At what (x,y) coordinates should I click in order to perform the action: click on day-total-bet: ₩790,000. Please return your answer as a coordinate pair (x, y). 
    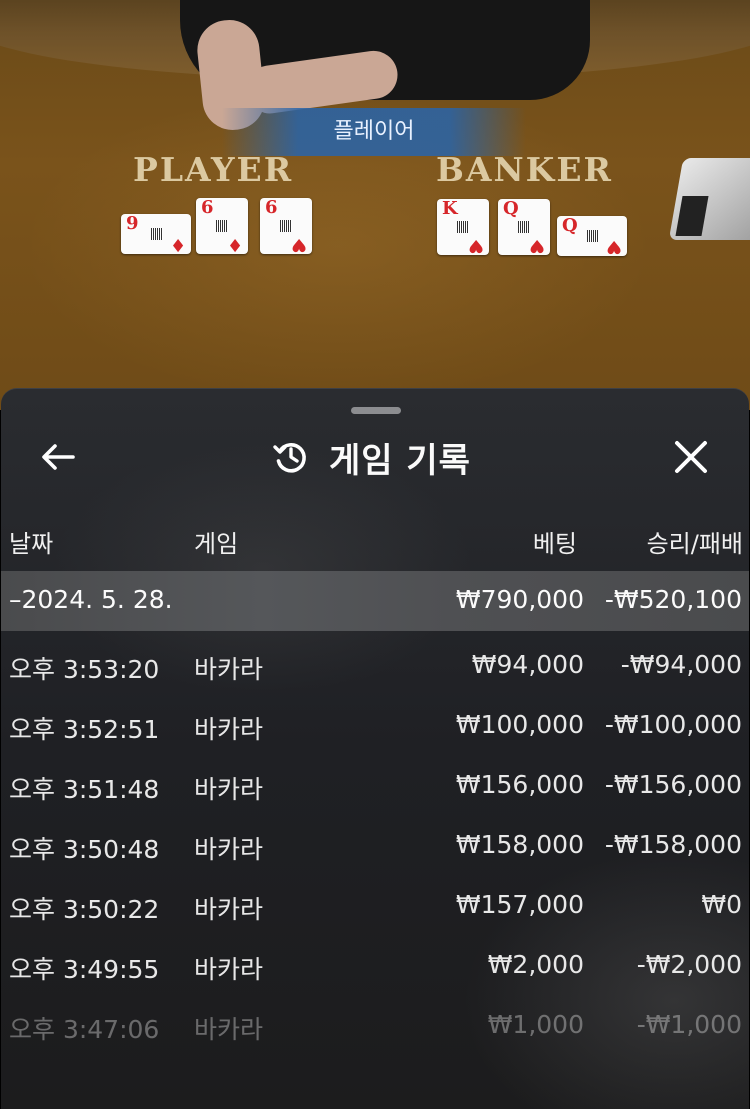
    Looking at the image, I should click on (519, 599).